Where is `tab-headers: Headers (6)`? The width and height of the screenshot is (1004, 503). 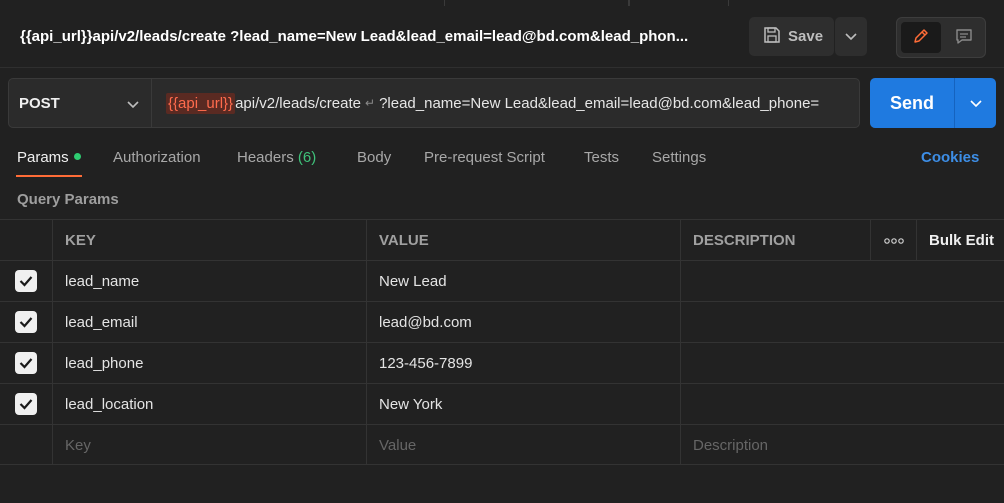
tab-headers: Headers (6) is located at coordinates (276, 157).